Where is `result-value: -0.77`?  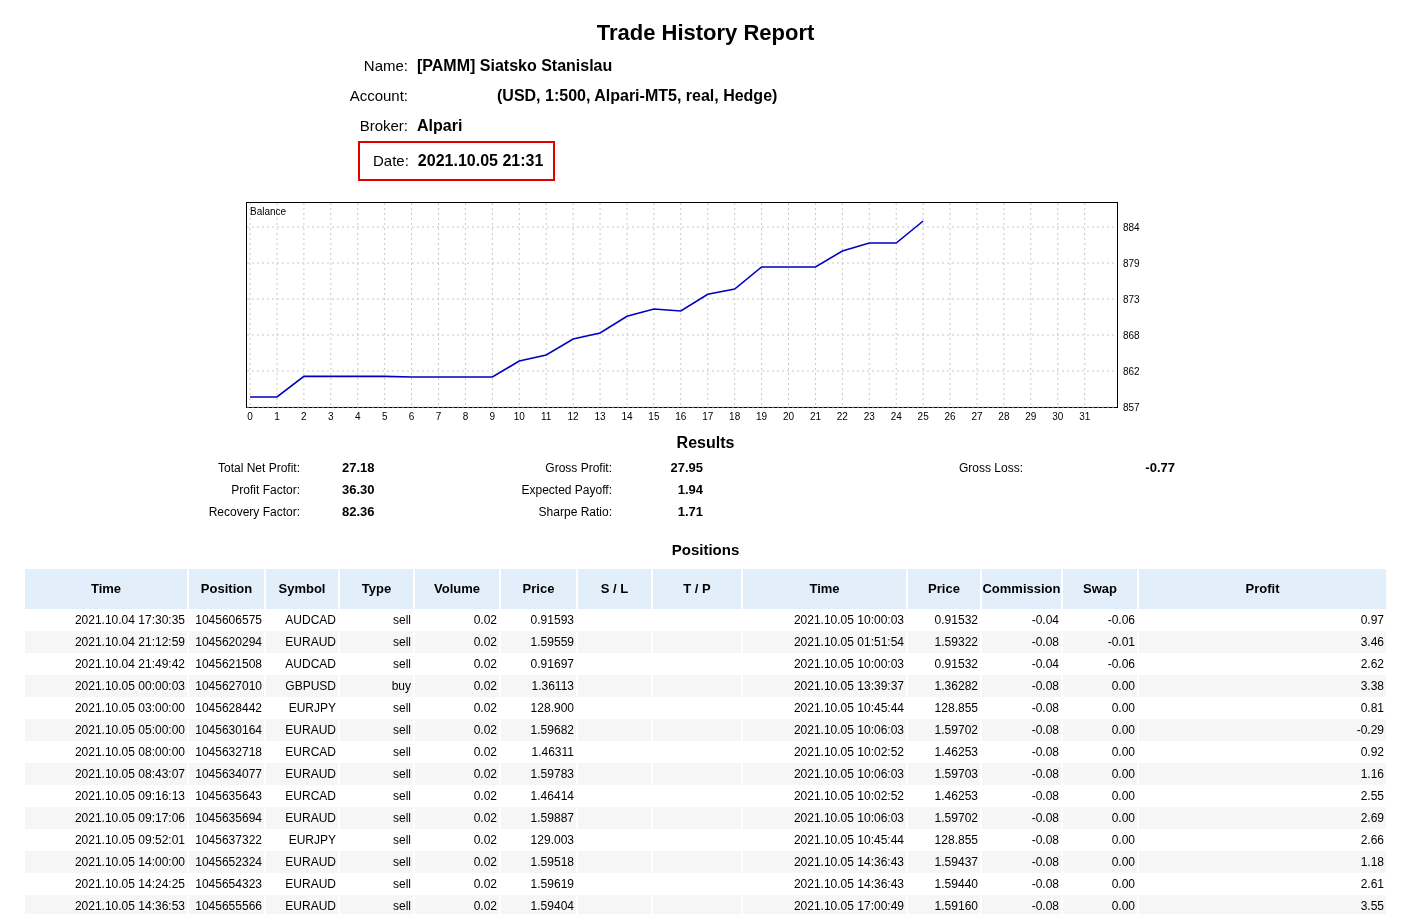
result-value: -0.77 is located at coordinates (1160, 468).